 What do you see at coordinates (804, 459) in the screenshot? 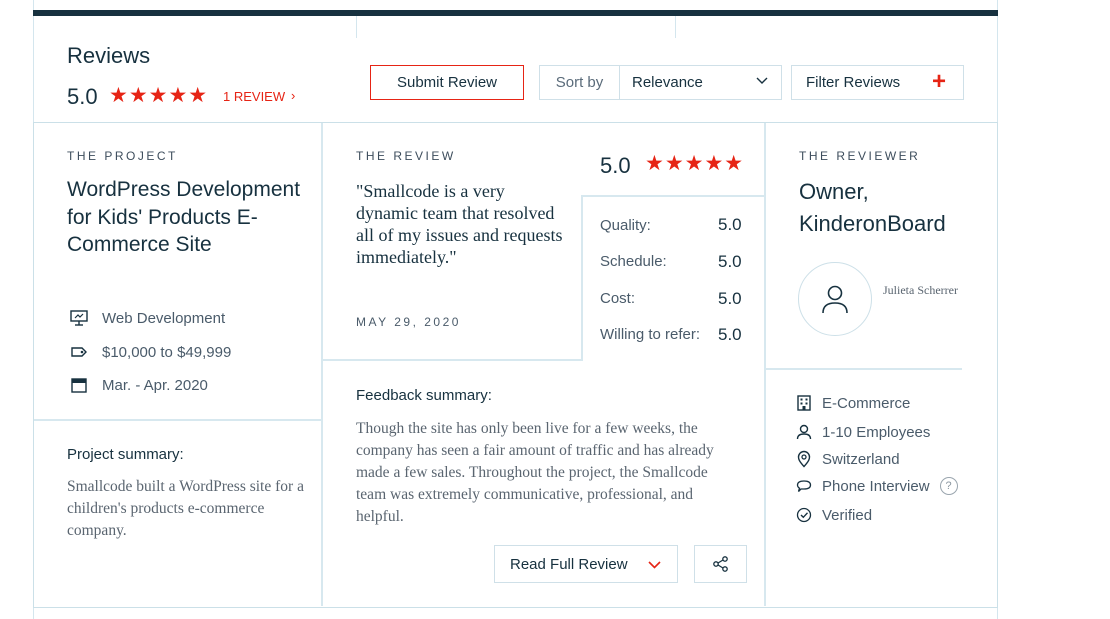
I see `location-pin-icon` at bounding box center [804, 459].